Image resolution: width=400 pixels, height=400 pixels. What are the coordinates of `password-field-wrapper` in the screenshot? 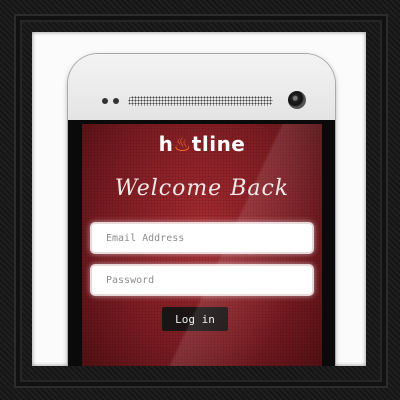 It's located at (202, 280).